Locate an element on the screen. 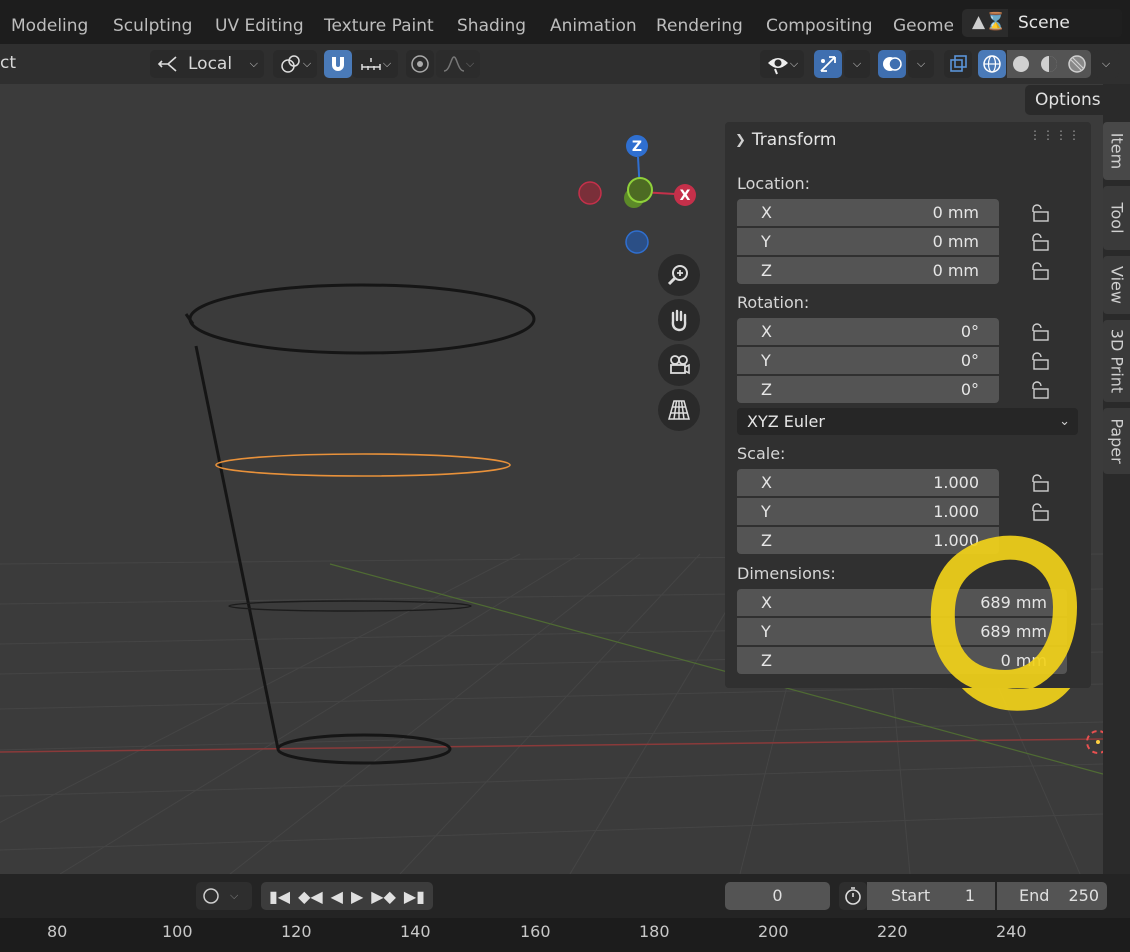 The image size is (1130, 952). shading-dropdown: ⌵ is located at coordinates (1106, 64).